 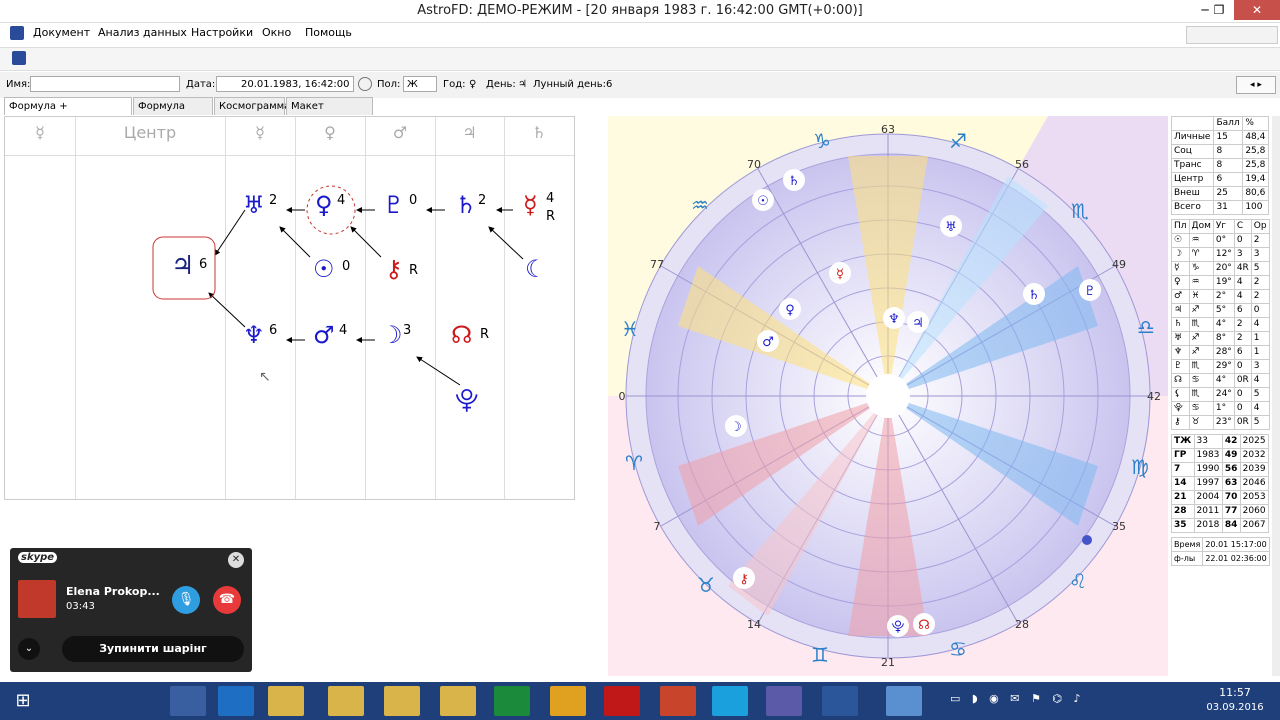 What do you see at coordinates (1220, 282) in the screenshot?
I see `table-row: ♀ ♒ 19° 4 2` at bounding box center [1220, 282].